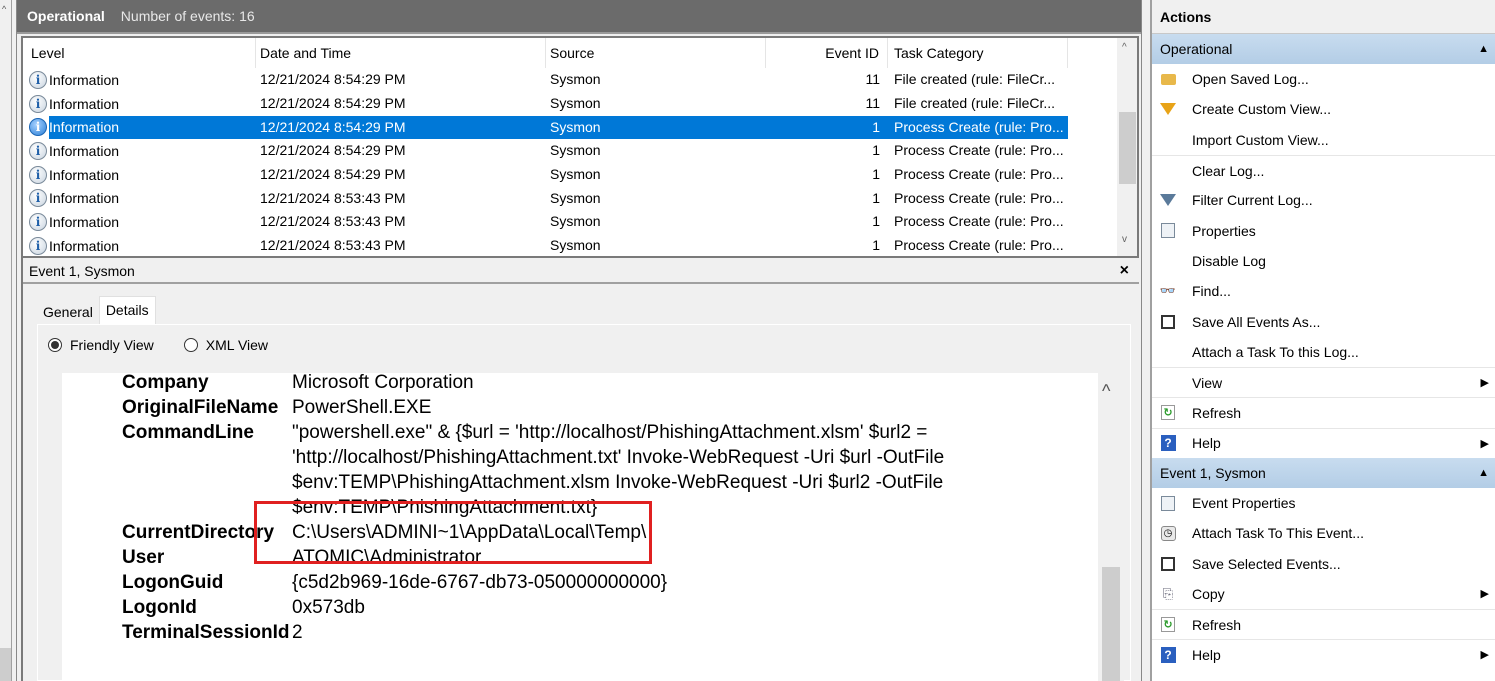 The image size is (1495, 681). I want to click on xml-view-option: XML View, so click(226, 345).